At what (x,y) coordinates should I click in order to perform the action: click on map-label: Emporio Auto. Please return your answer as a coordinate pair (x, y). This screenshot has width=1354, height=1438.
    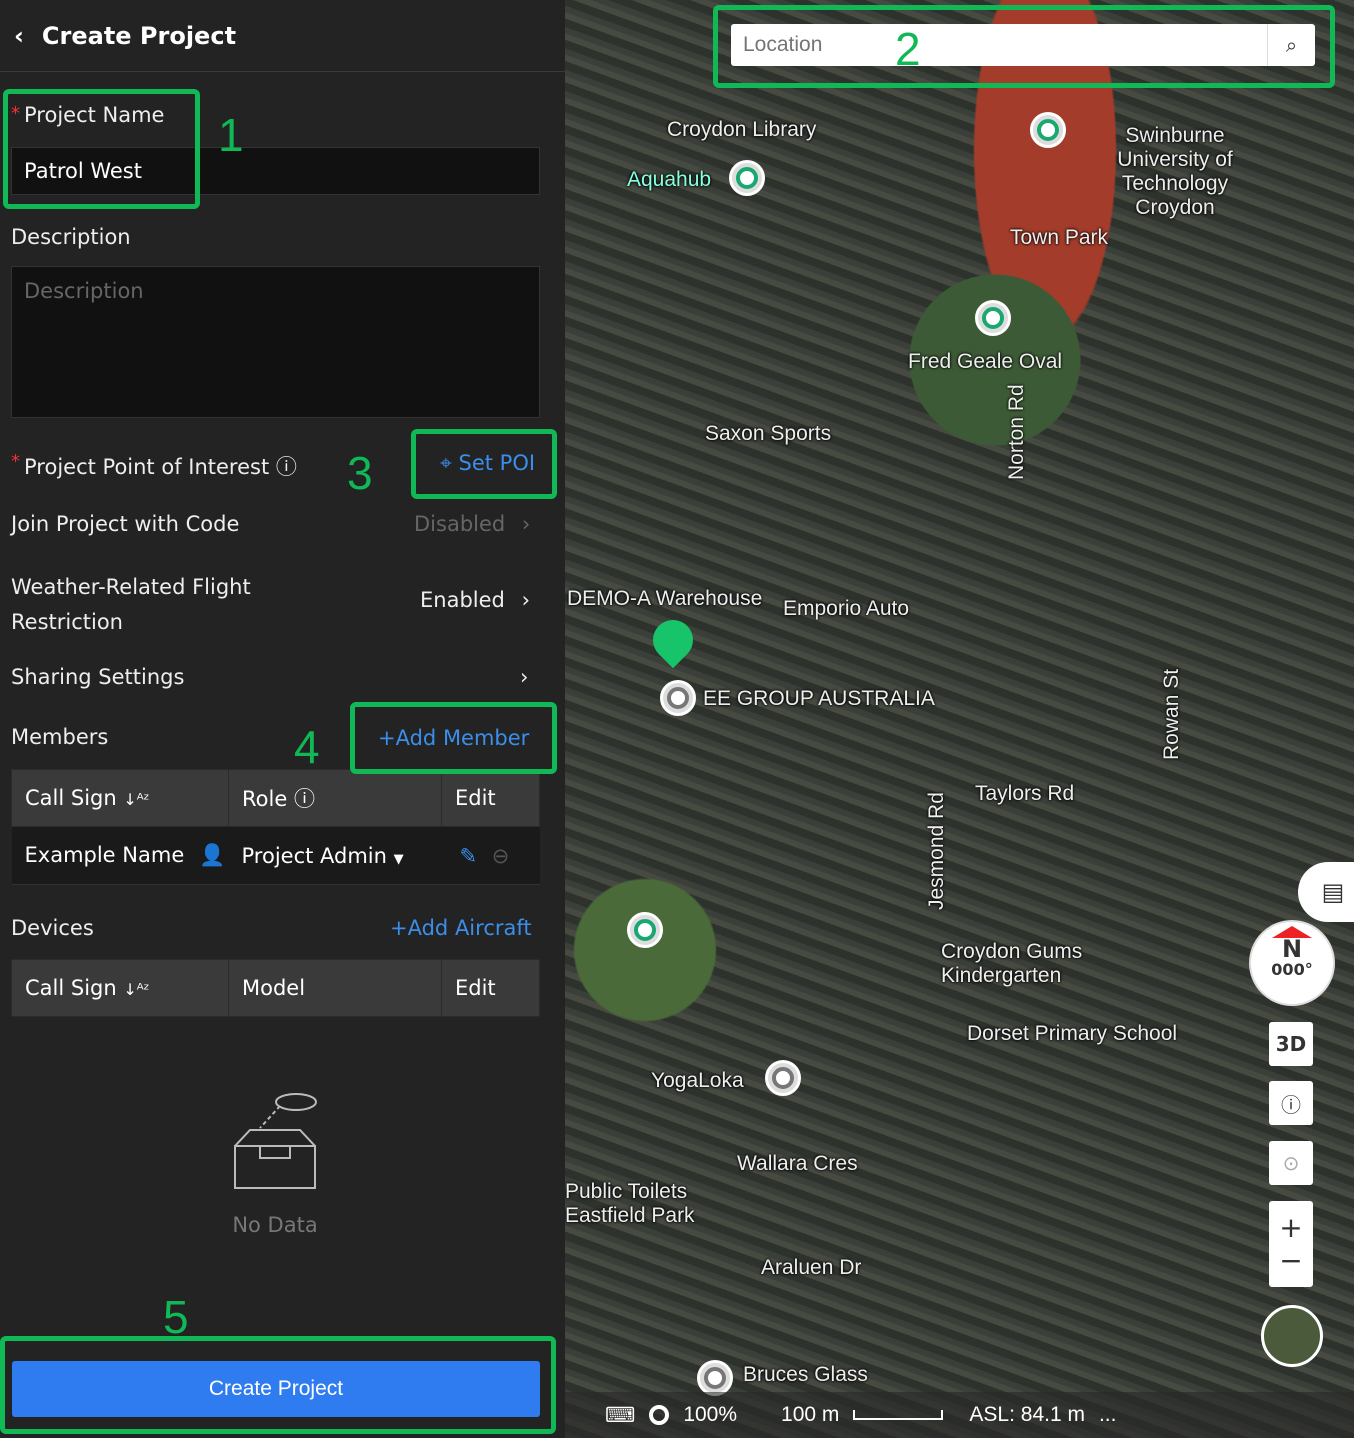
    Looking at the image, I should click on (846, 608).